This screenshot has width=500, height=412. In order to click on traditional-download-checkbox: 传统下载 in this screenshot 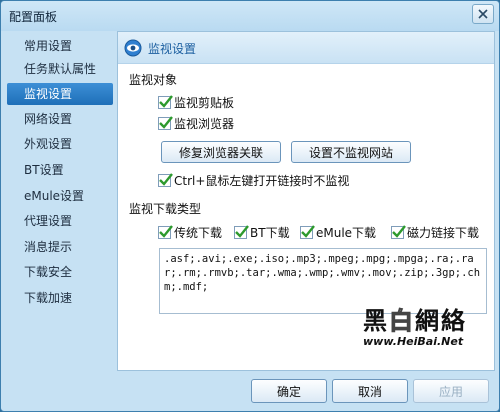, I will do `click(190, 232)`.